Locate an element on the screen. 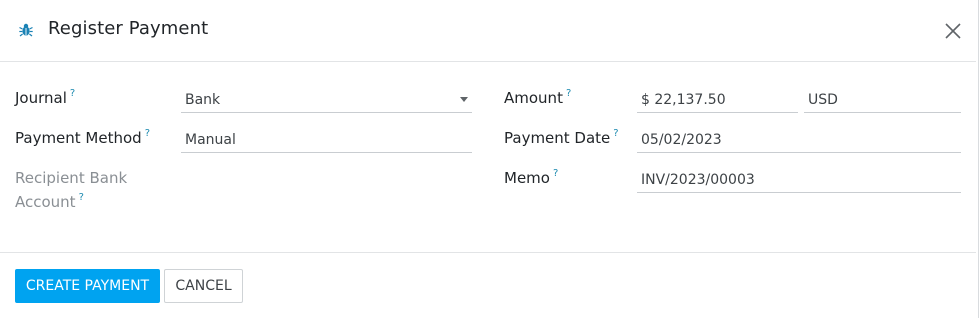 The width and height of the screenshot is (979, 318). amount-label-text: Amount is located at coordinates (533, 98).